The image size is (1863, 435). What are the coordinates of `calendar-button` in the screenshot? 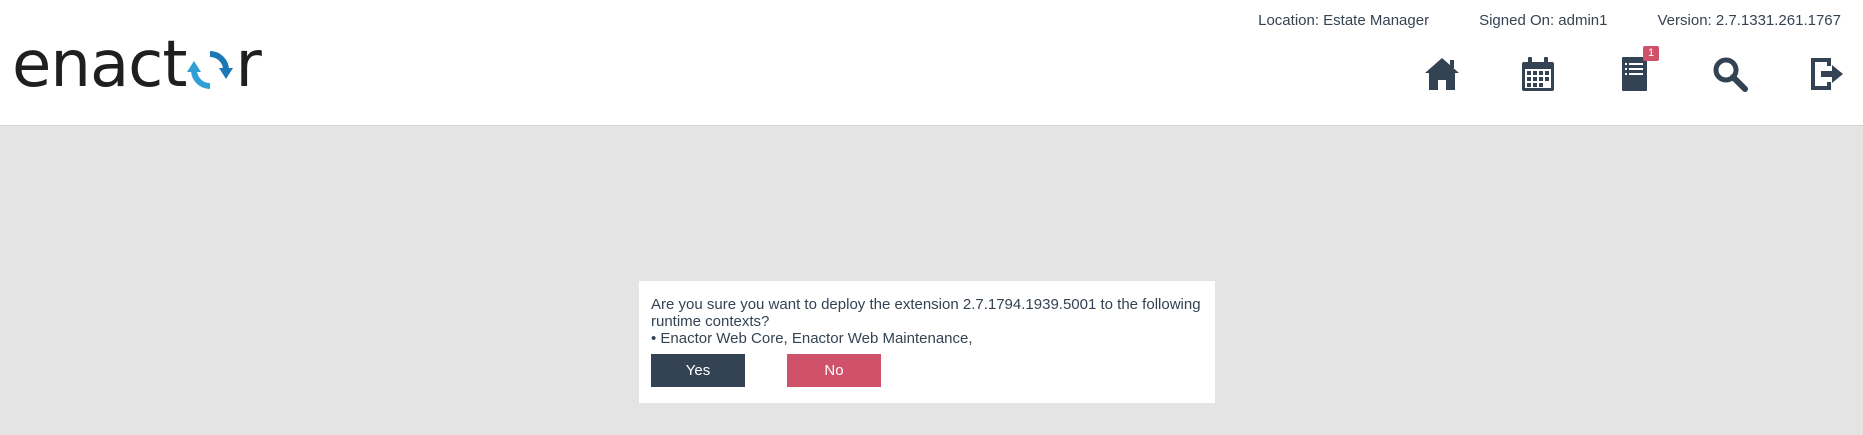 It's located at (1538, 74).